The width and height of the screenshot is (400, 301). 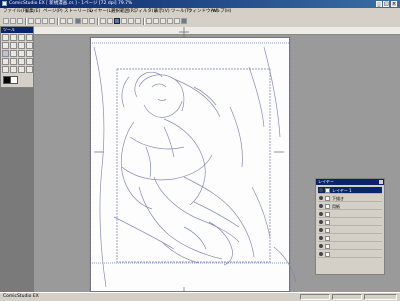 I want to click on ruler-tool-icon, so click(x=21, y=69).